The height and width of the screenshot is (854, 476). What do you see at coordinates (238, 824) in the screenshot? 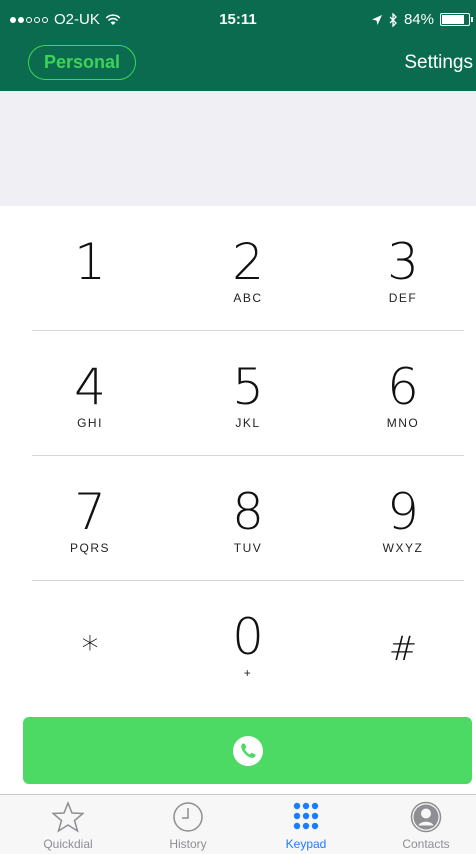
I see `tab-bar: Quickdial History Keypad Contacts` at bounding box center [238, 824].